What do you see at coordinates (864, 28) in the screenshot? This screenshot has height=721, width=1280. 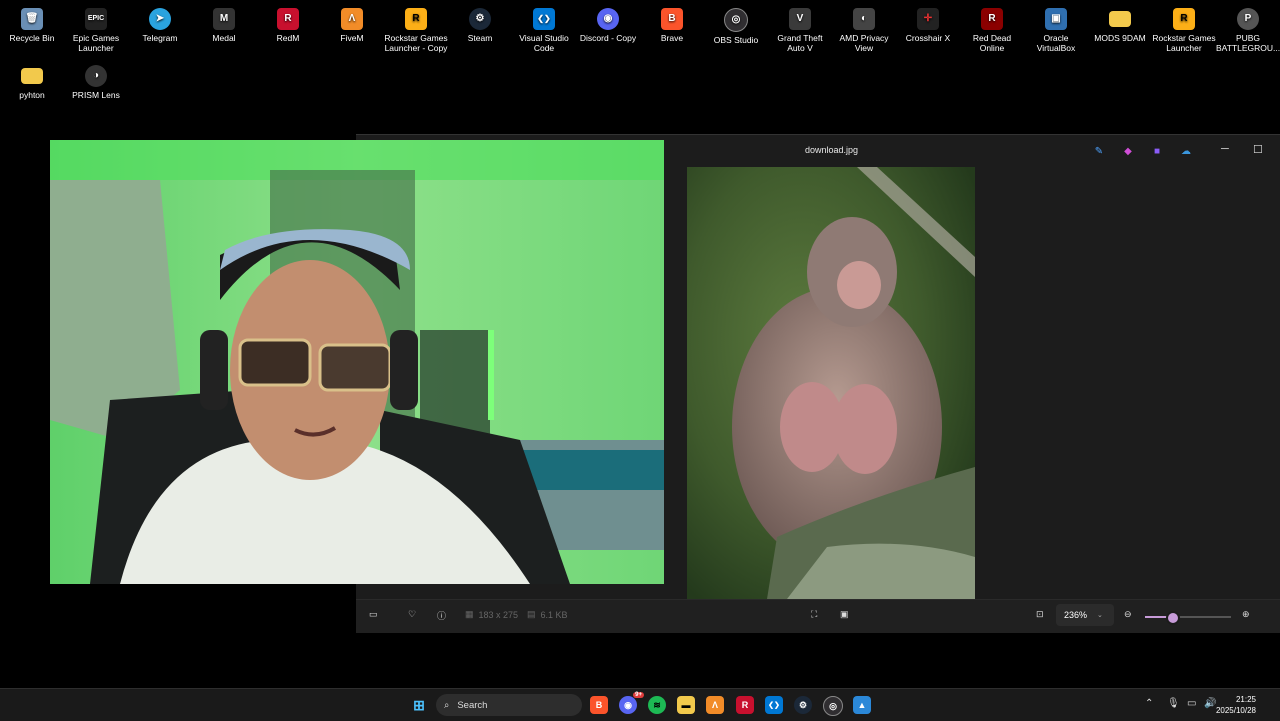 I see `desktop-icon-amd-privacy: ◐ AMD Privacy View` at bounding box center [864, 28].